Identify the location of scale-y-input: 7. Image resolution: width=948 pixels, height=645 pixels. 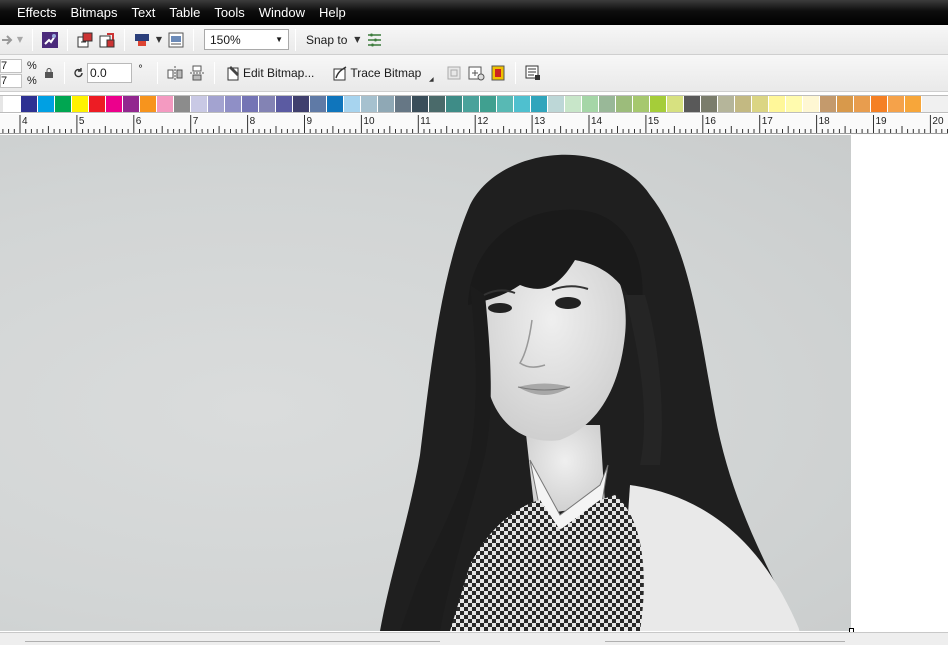
(11, 80).